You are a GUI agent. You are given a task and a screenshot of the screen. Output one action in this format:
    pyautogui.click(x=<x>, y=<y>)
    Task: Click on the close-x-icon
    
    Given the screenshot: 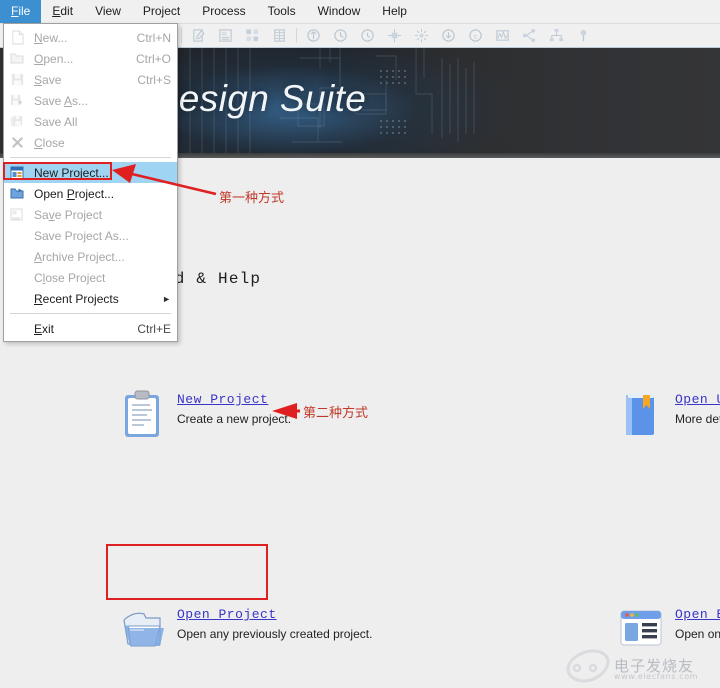 What is the action you would take?
    pyautogui.click(x=17, y=143)
    